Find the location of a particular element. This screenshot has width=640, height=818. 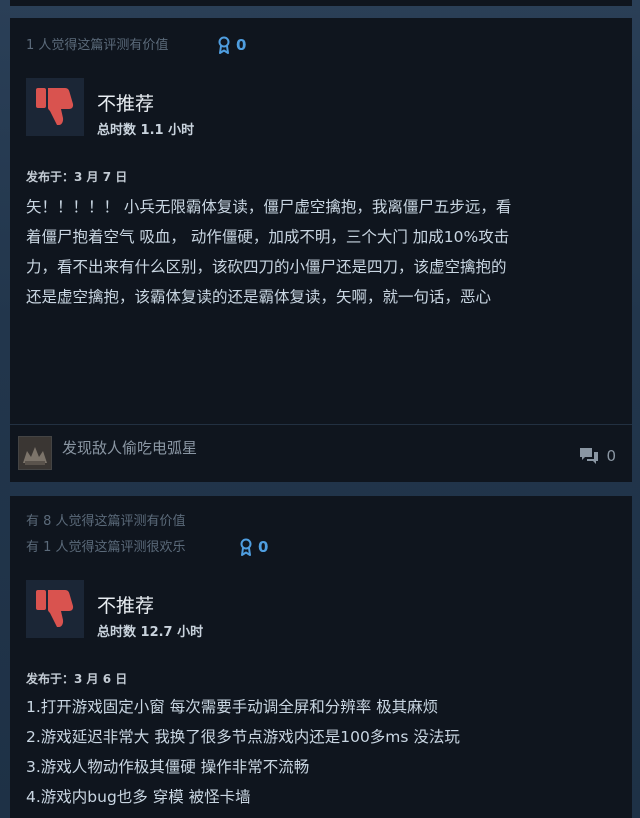

posted-date: 发布于：3 月 7 日 is located at coordinates (77, 177).